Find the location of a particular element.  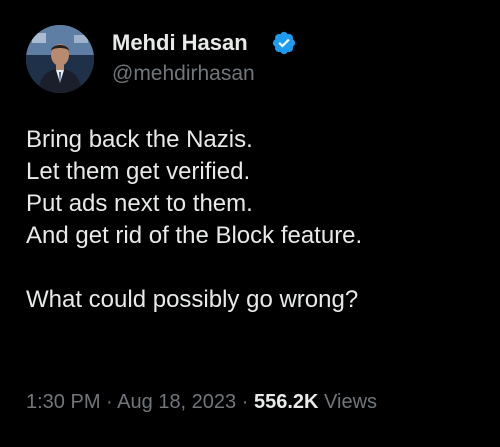

views-label: Views is located at coordinates (351, 402).